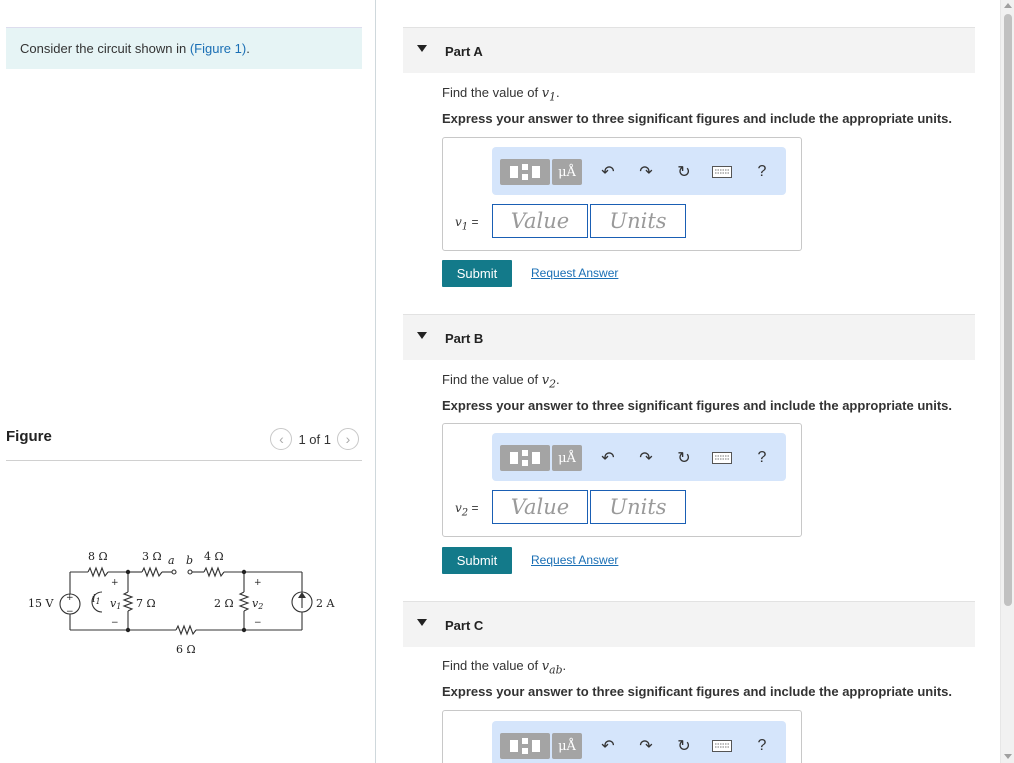 The image size is (1014, 763). I want to click on resistor-2-label: 2 Ω, so click(224, 603).